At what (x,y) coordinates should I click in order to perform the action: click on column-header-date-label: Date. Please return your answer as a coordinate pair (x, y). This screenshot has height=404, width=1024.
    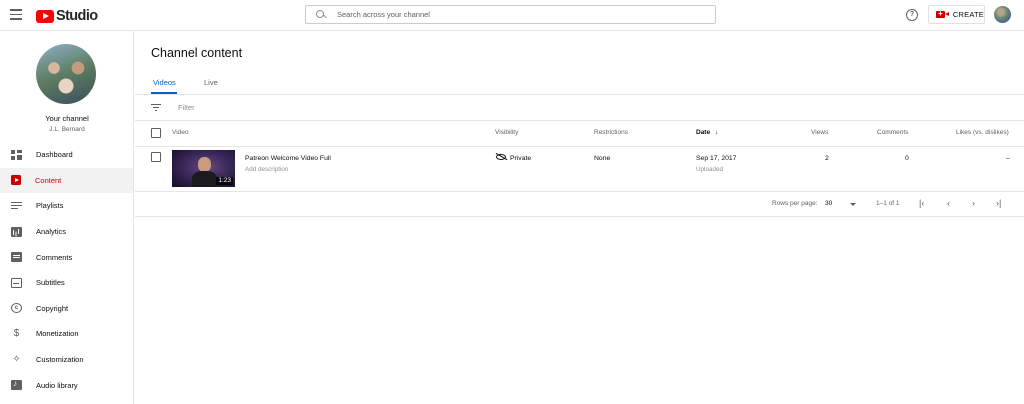
    Looking at the image, I should click on (703, 132).